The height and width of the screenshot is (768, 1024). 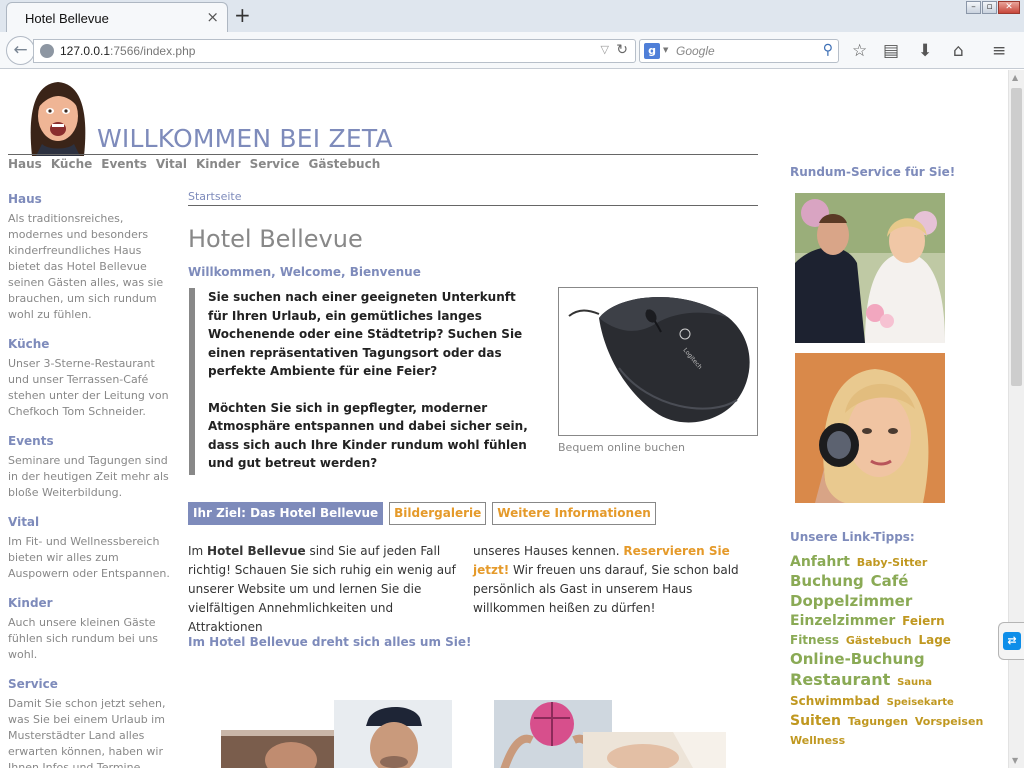 I want to click on tag-link: Speisekarte, so click(x=920, y=702).